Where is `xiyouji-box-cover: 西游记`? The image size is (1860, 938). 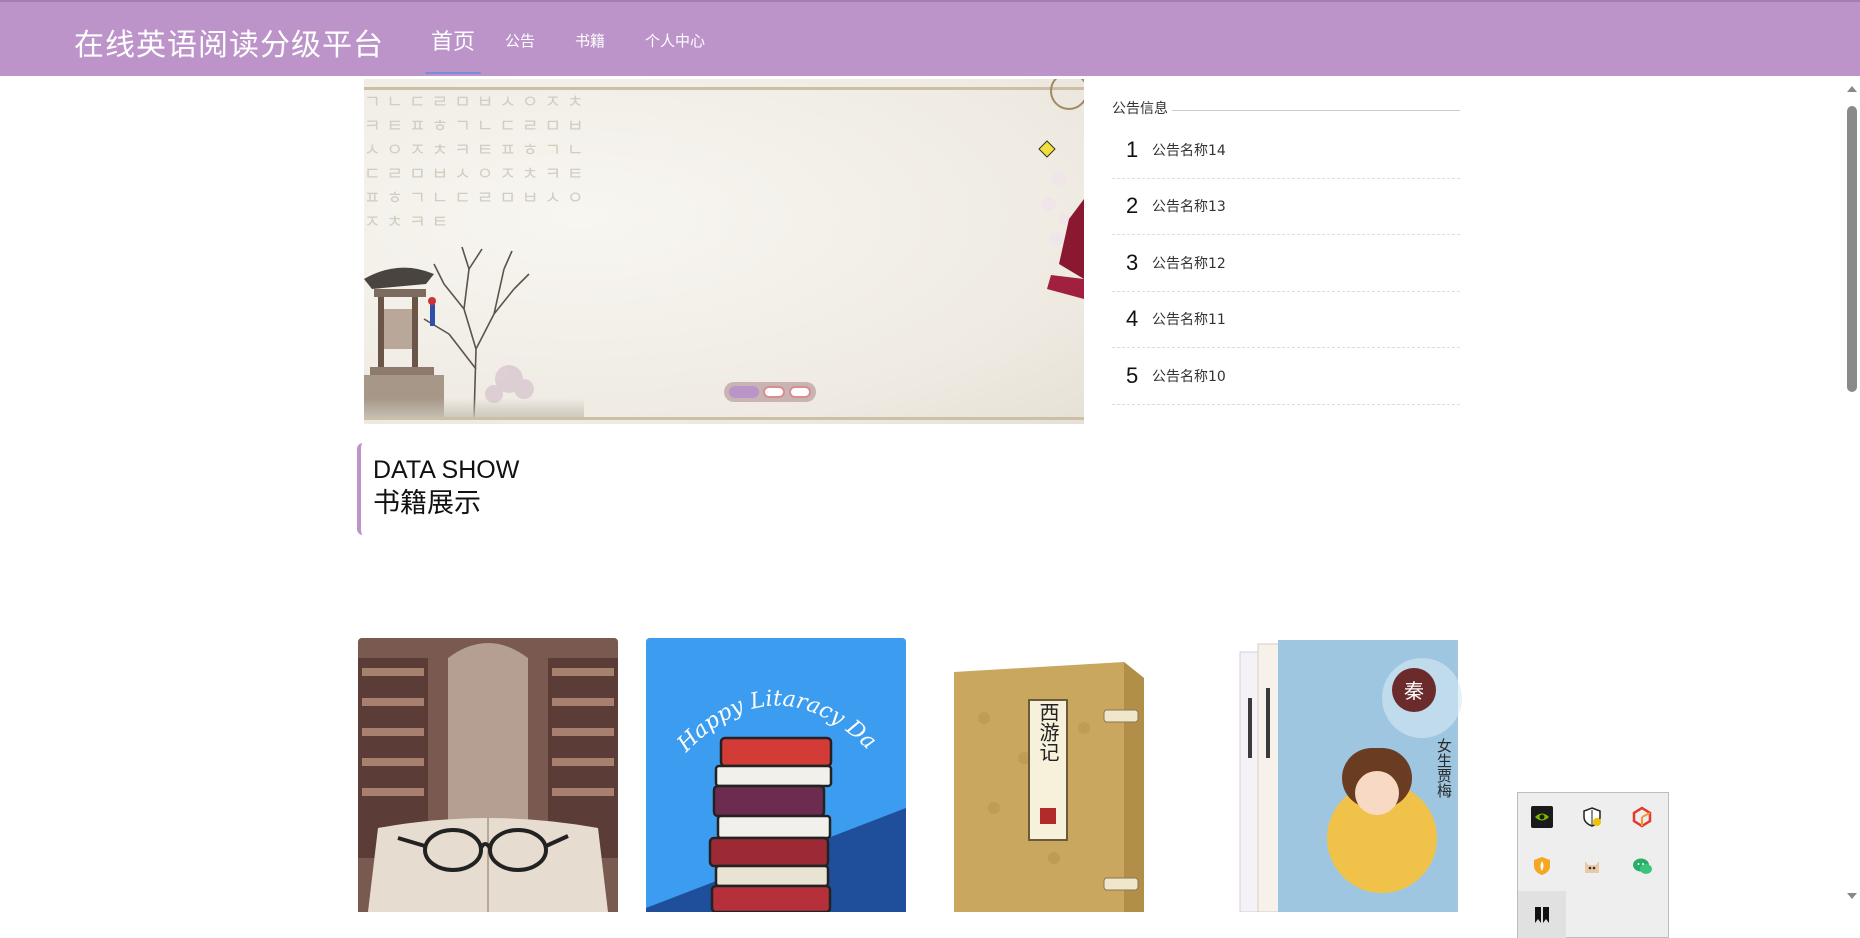 xiyouji-box-cover: 西游记 is located at coordinates (1064, 775).